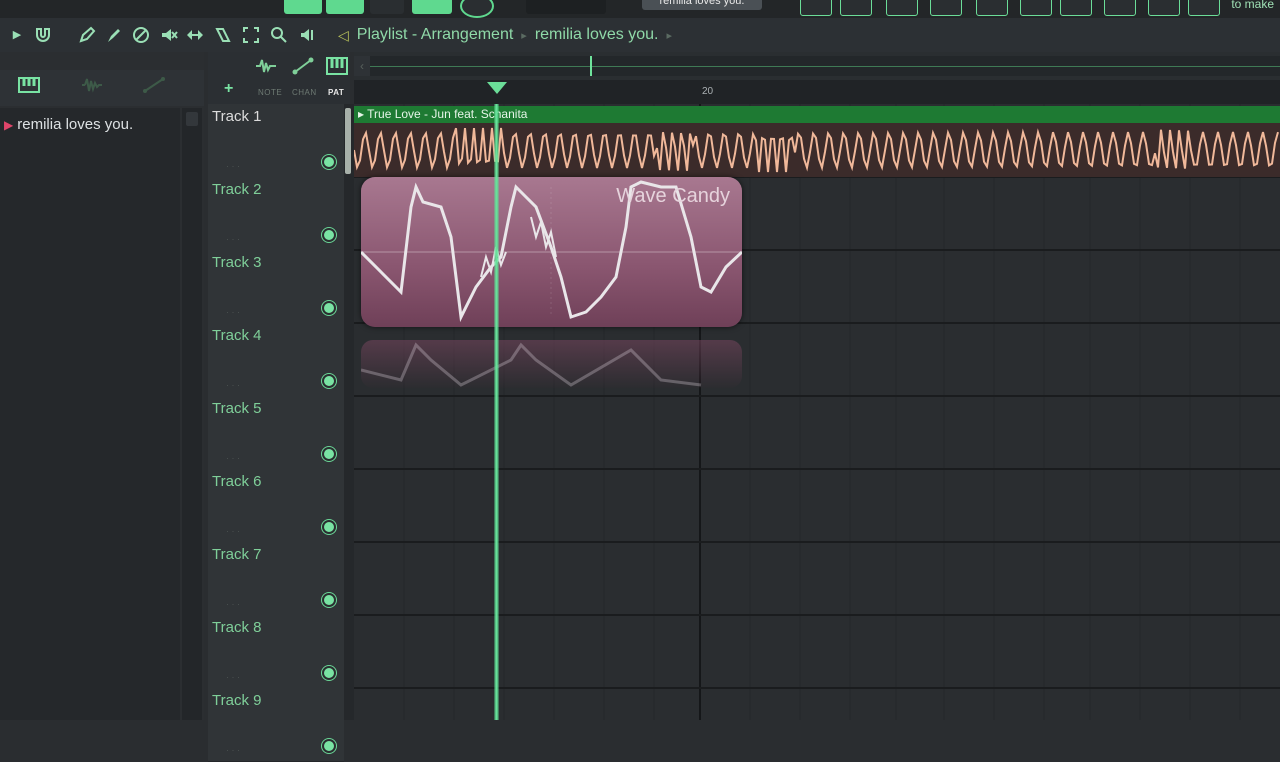 This screenshot has height=762, width=1280. Describe the element at coordinates (154, 85) in the screenshot. I see `automation-icon` at that location.